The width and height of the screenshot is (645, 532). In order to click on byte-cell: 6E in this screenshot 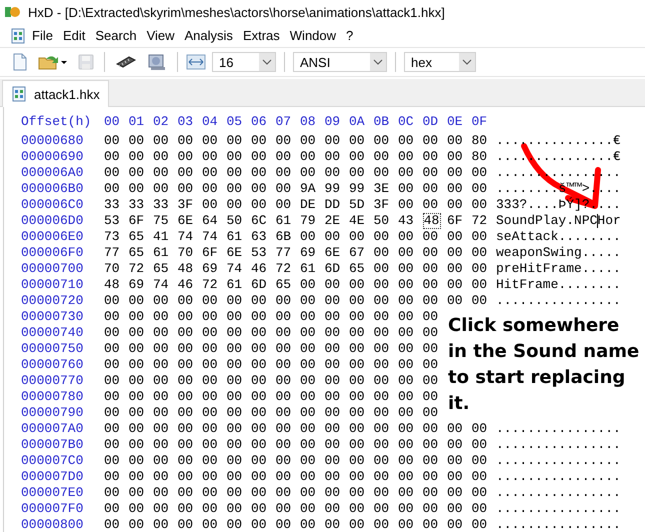, I will do `click(238, 253)`.